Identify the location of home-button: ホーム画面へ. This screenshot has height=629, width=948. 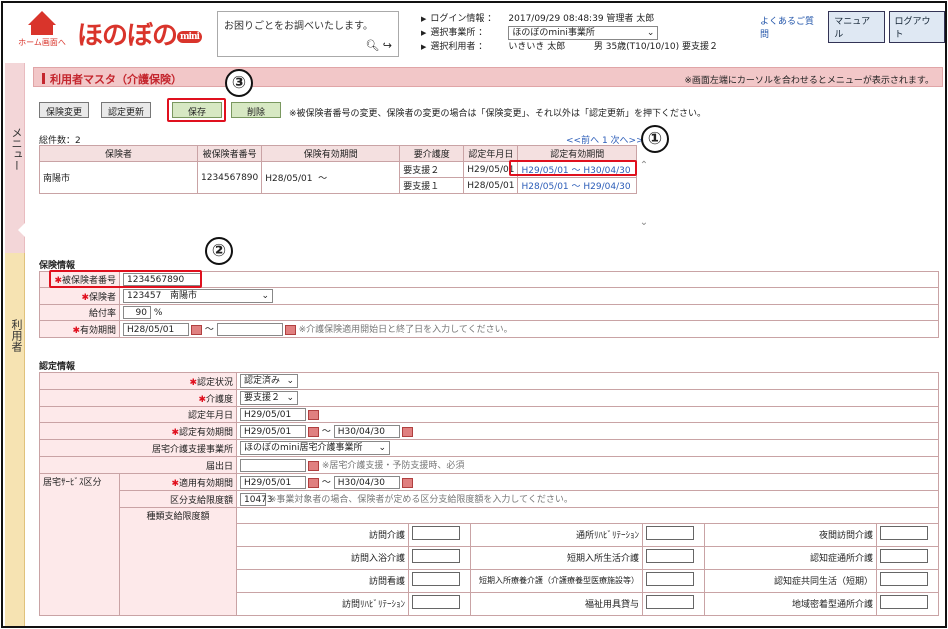
(42, 31).